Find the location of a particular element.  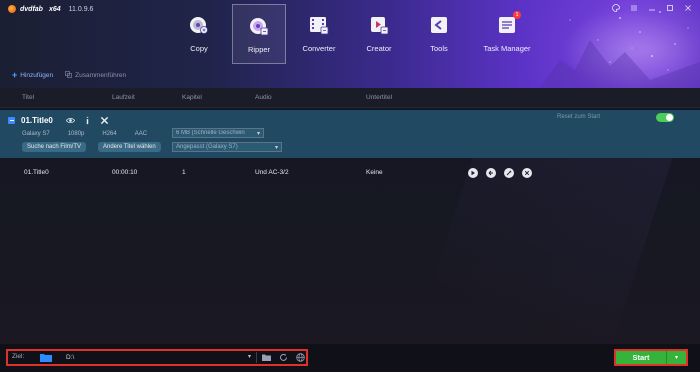

merge-icon is located at coordinates (68, 75).